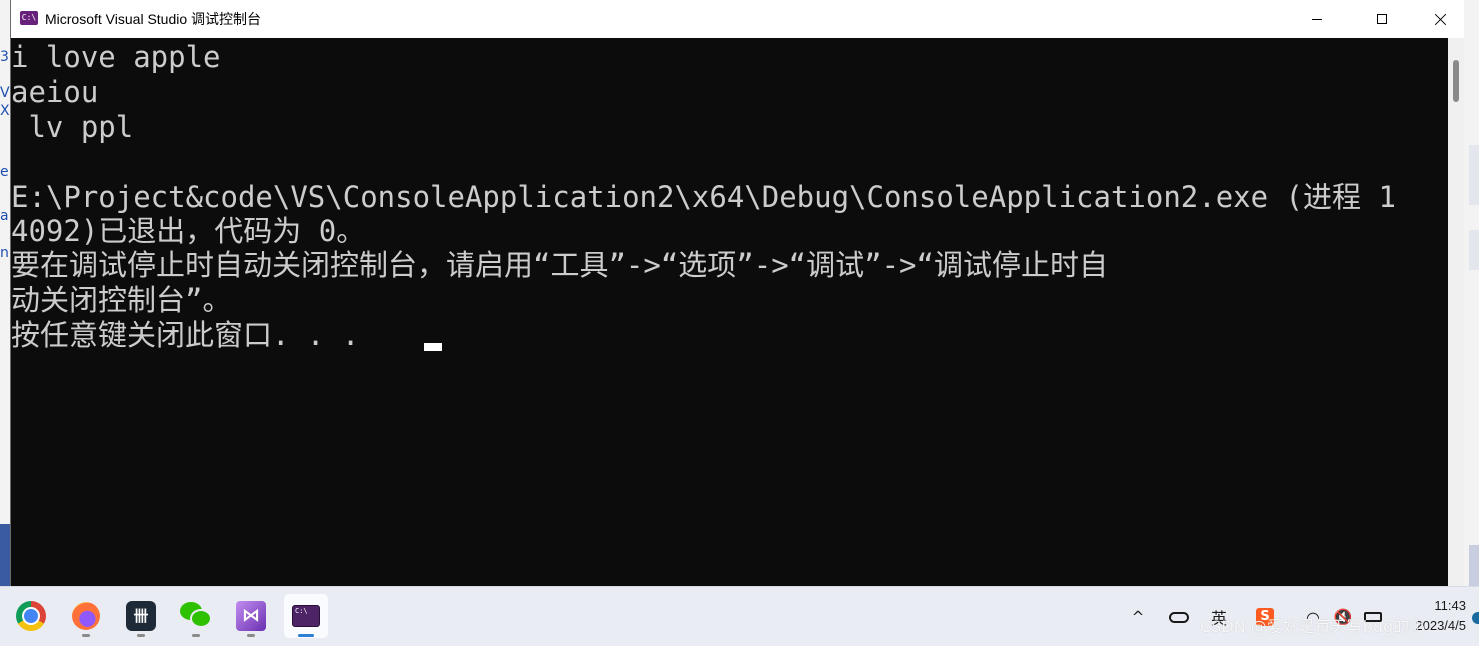 The height and width of the screenshot is (646, 1479). What do you see at coordinates (1471, 293) in the screenshot?
I see `background-app-right-edge` at bounding box center [1471, 293].